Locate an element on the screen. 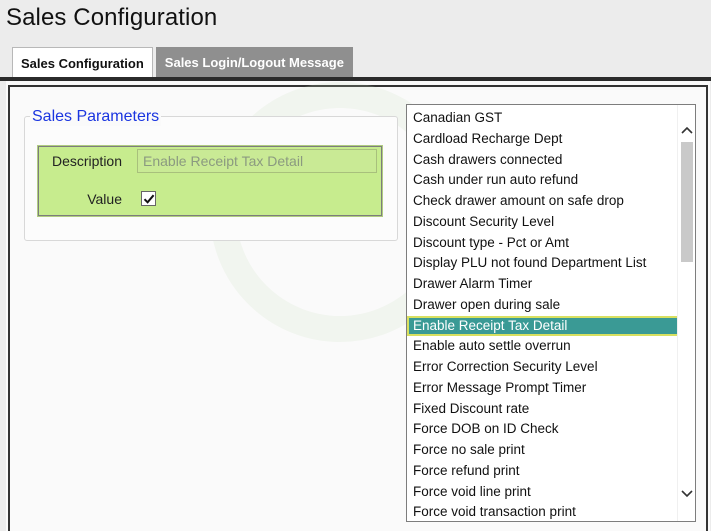 The height and width of the screenshot is (531, 711). list-item: Canadian GST is located at coordinates (543, 118).